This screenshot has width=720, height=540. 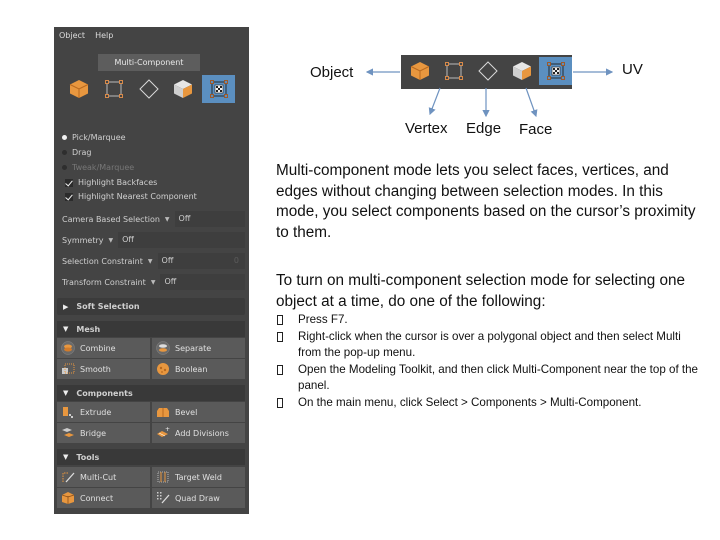 I want to click on extrude-button: Extrude, so click(x=103, y=412).